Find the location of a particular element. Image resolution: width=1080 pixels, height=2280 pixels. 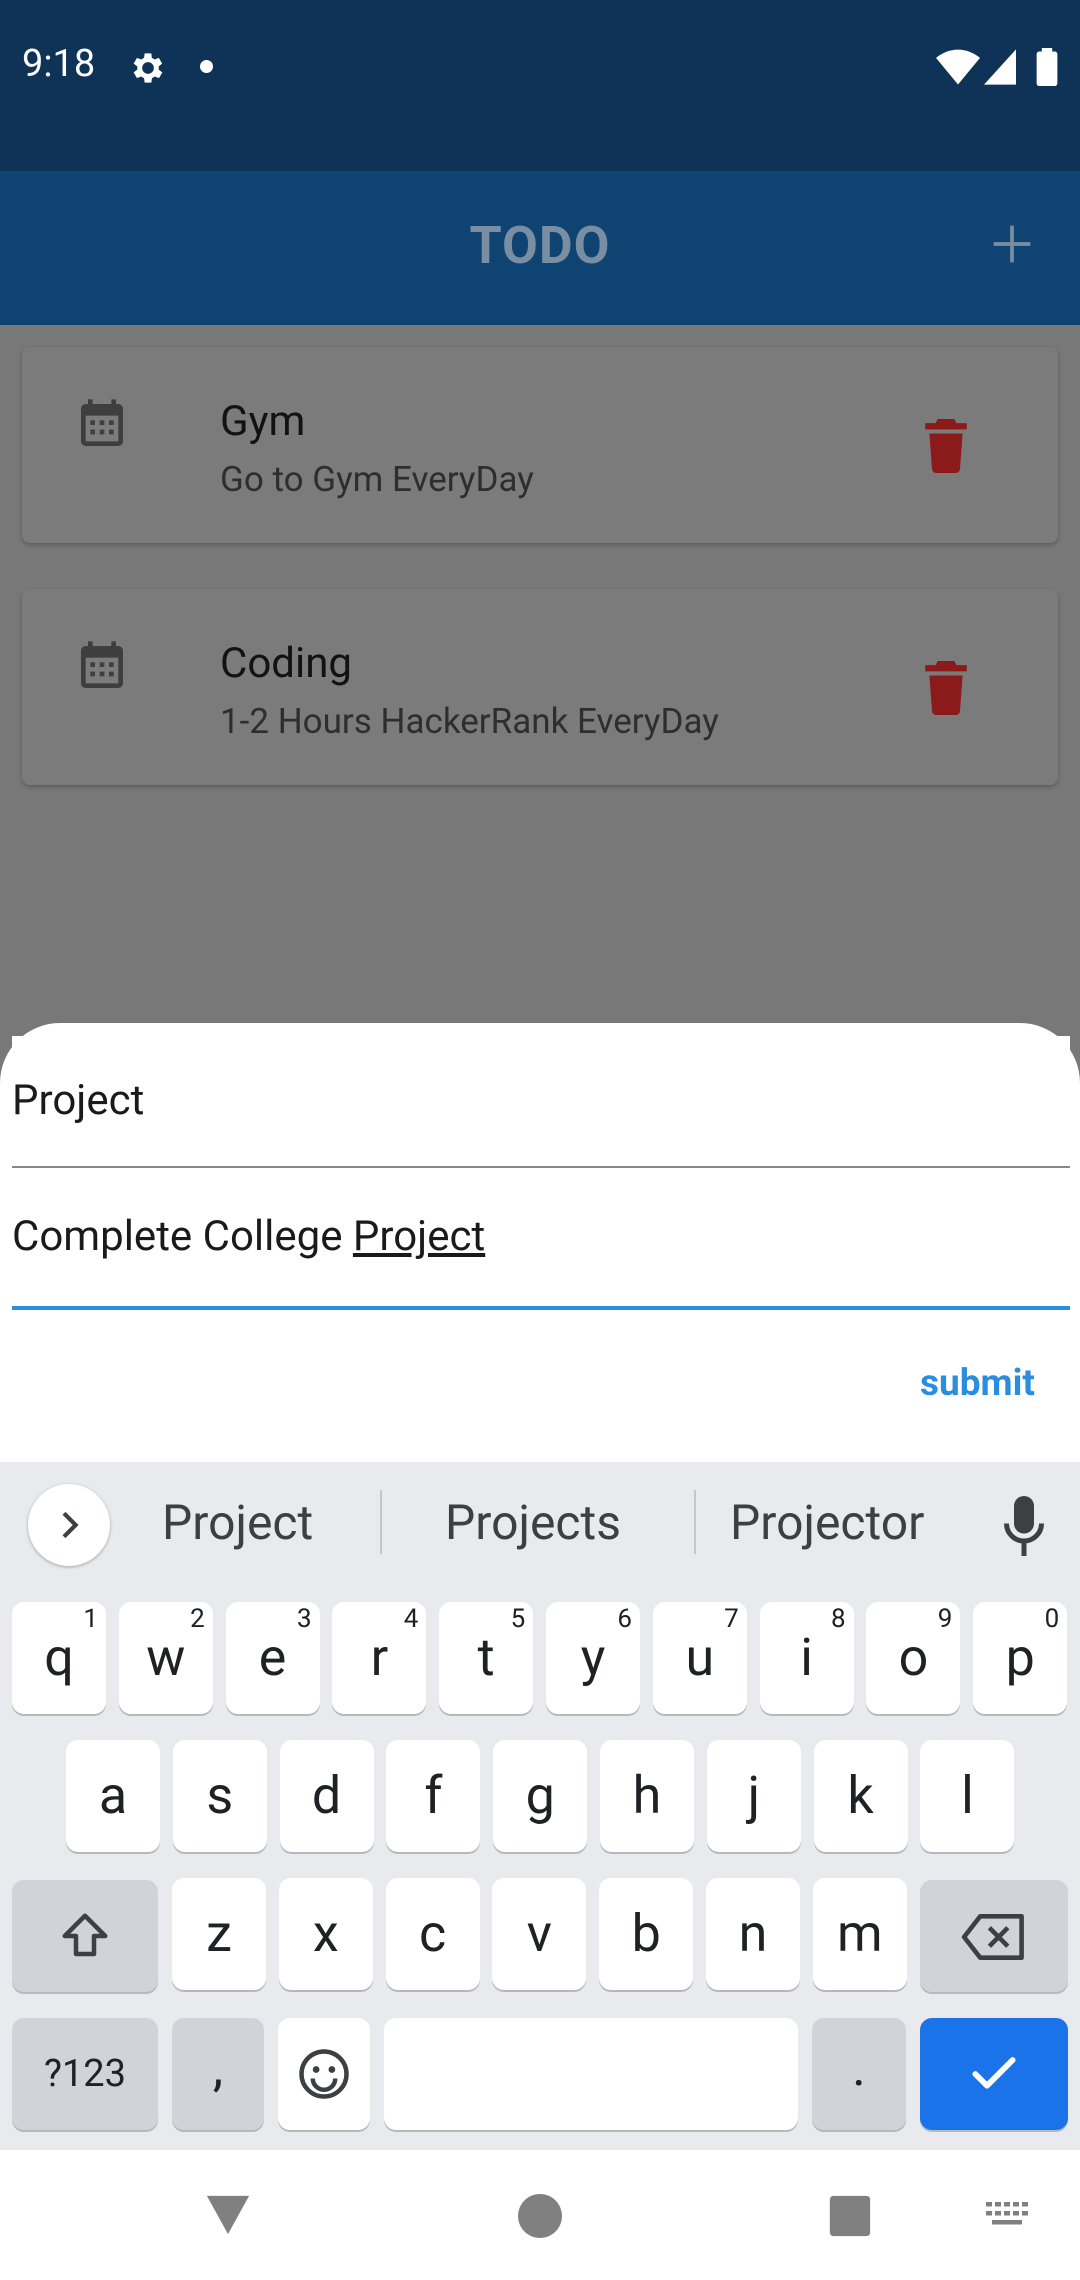

key-a: a is located at coordinates (113, 1796).